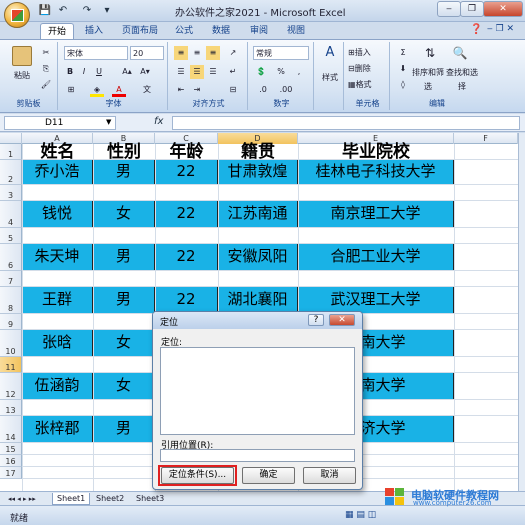  What do you see at coordinates (70, 72) in the screenshot?
I see `bold-button: B` at bounding box center [70, 72].